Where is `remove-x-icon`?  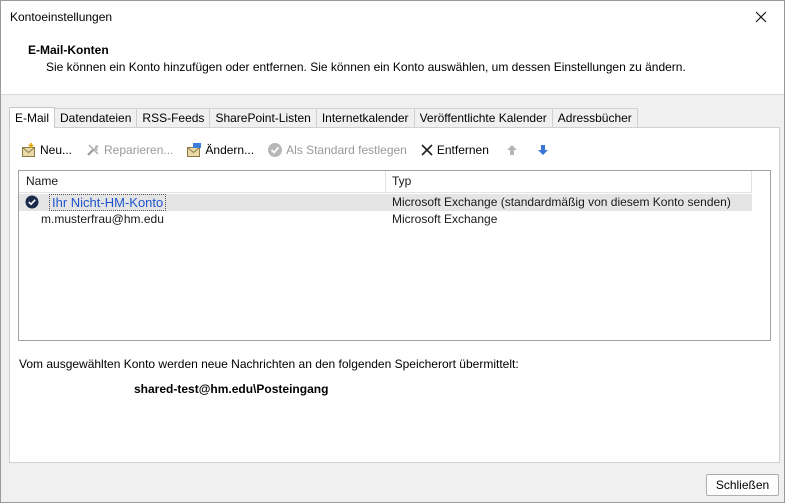
remove-x-icon is located at coordinates (427, 150).